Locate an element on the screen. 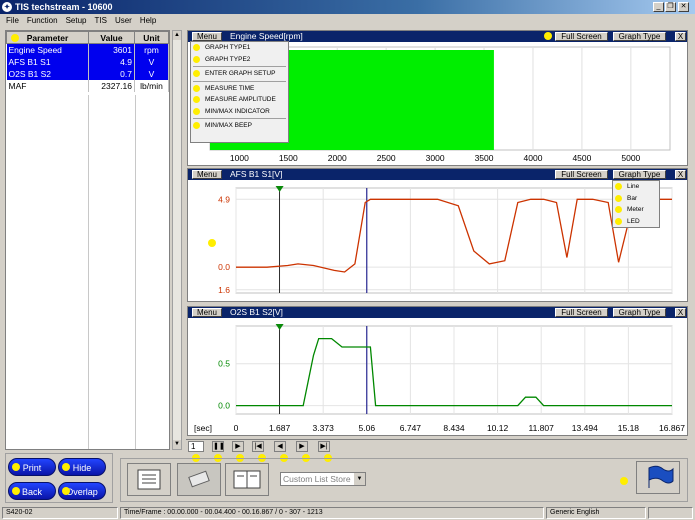 The height and width of the screenshot is (520, 695). menu-file: File is located at coordinates (12, 20).